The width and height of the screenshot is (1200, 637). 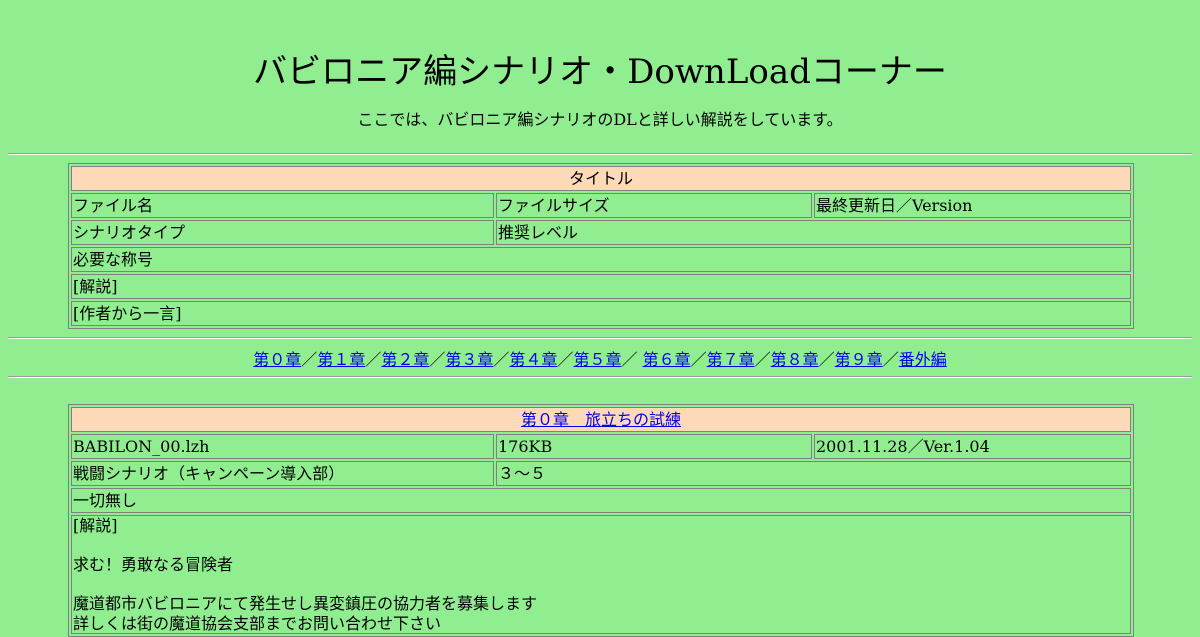 What do you see at coordinates (601, 178) in the screenshot?
I see `legend-title-cell: タイトル` at bounding box center [601, 178].